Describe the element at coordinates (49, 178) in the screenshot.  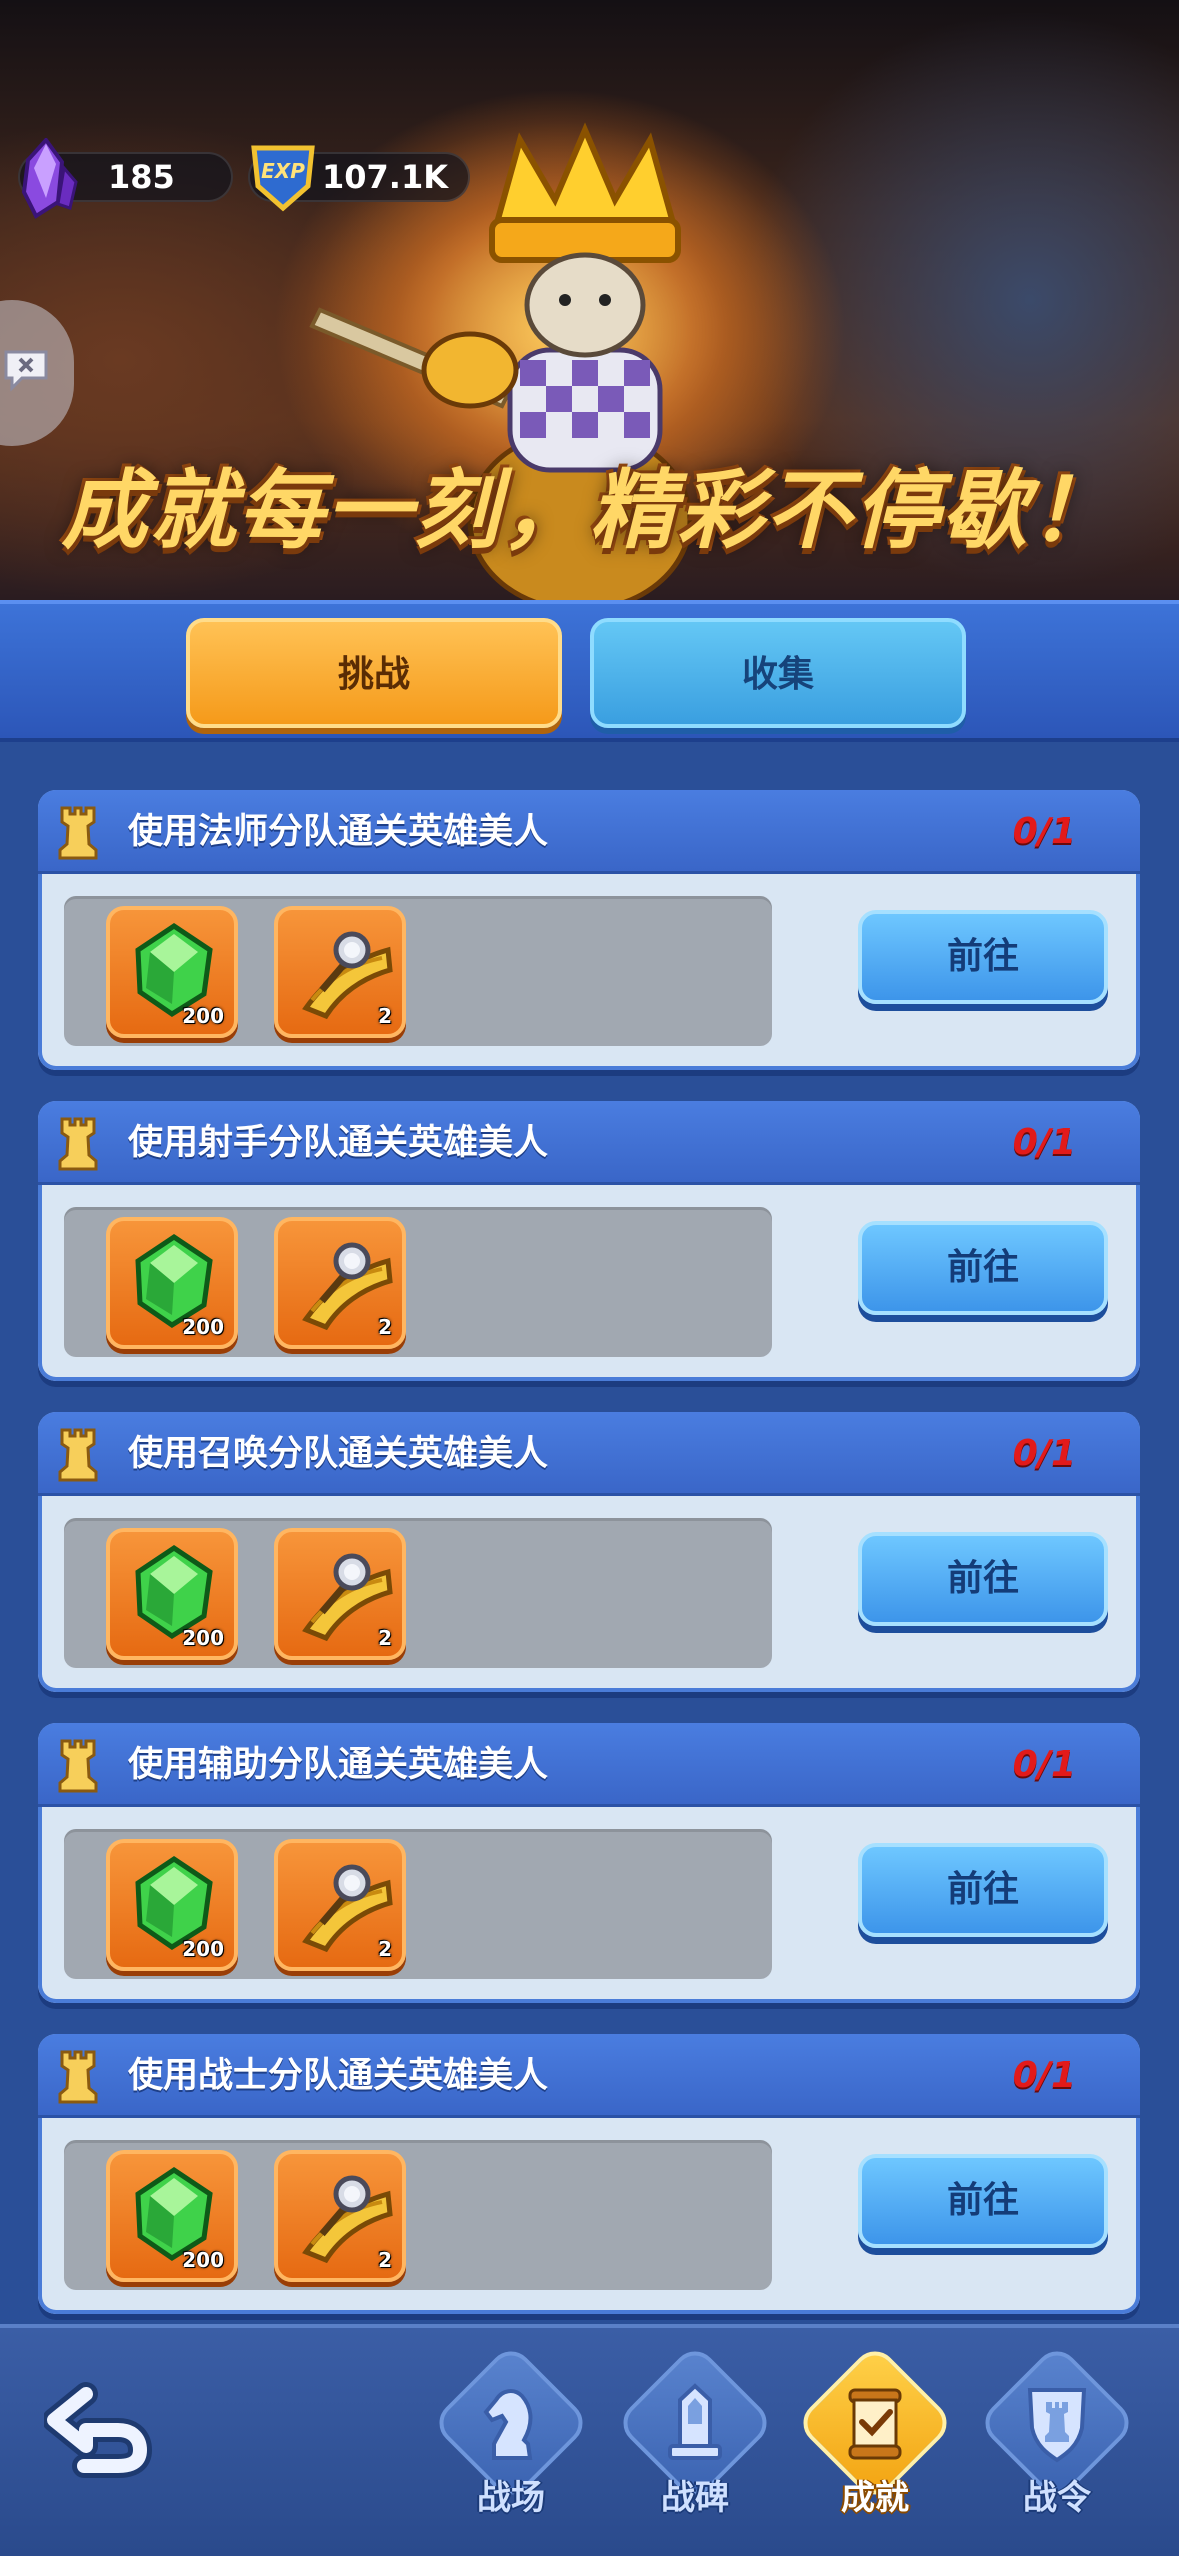
I see `purple-crystal-icon` at that location.